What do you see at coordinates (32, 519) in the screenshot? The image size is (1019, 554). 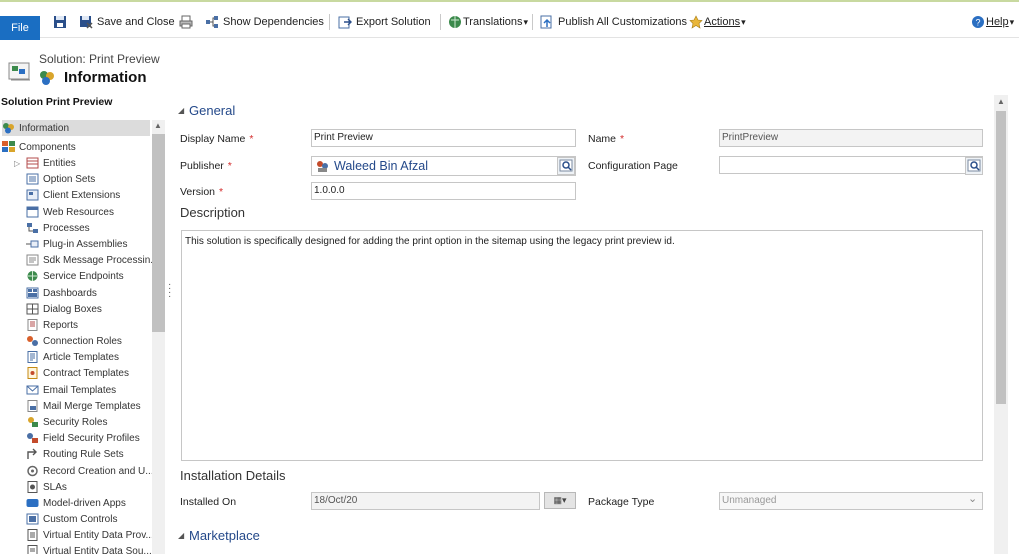 I see `custom-controls-icon` at bounding box center [32, 519].